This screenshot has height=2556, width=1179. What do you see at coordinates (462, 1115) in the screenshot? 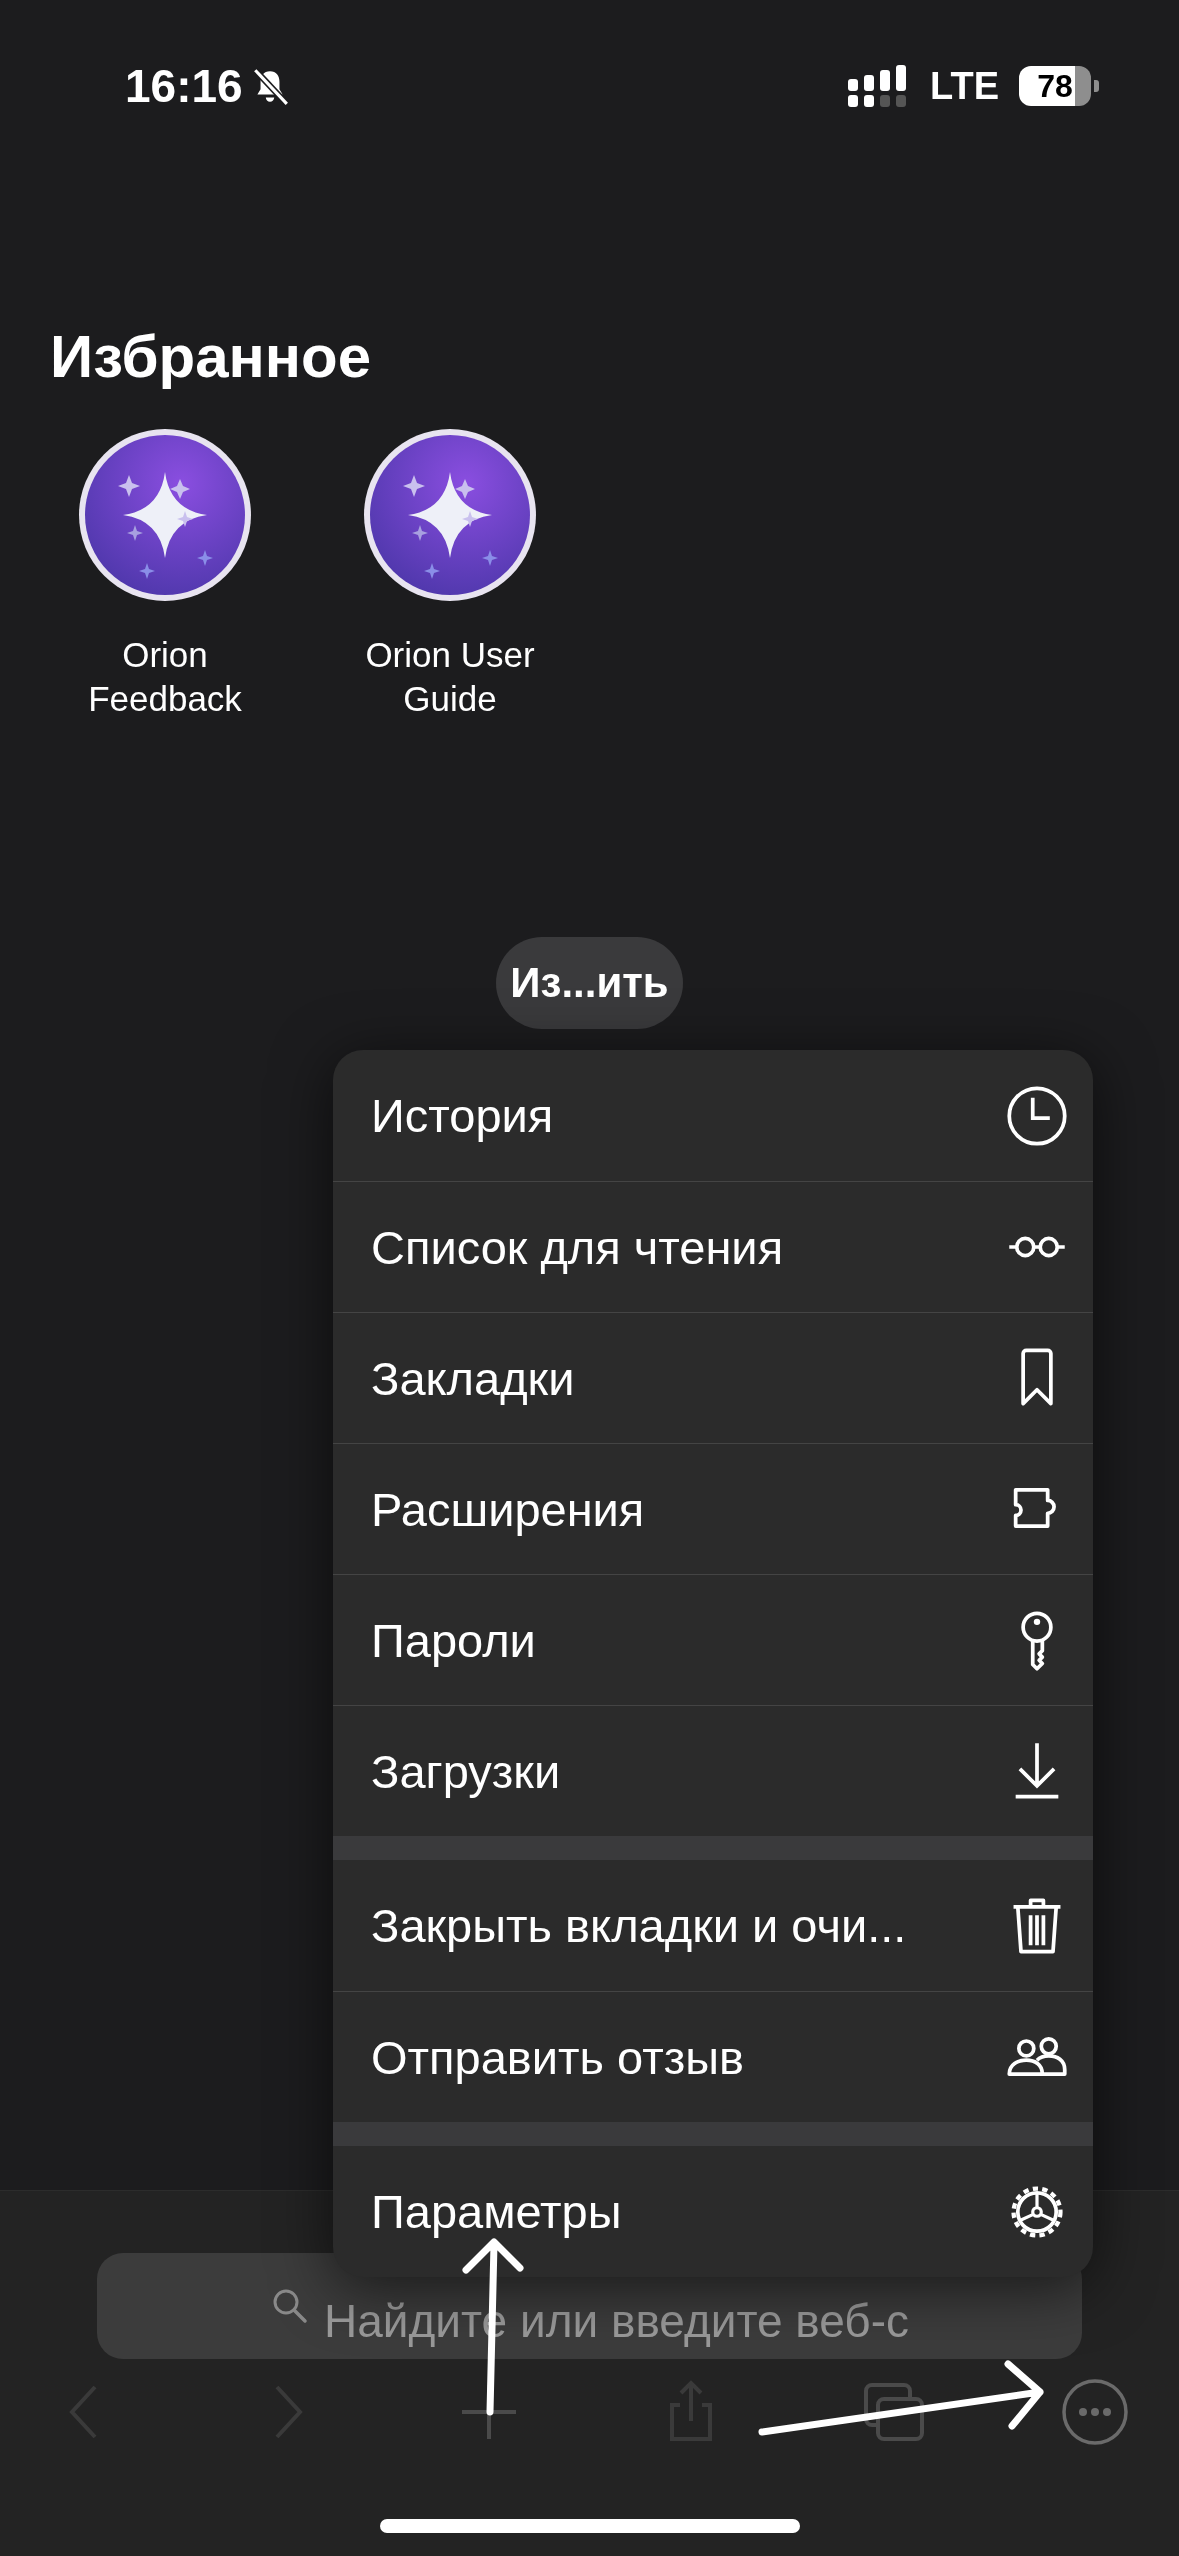
I see `menu-item-label: История` at bounding box center [462, 1115].